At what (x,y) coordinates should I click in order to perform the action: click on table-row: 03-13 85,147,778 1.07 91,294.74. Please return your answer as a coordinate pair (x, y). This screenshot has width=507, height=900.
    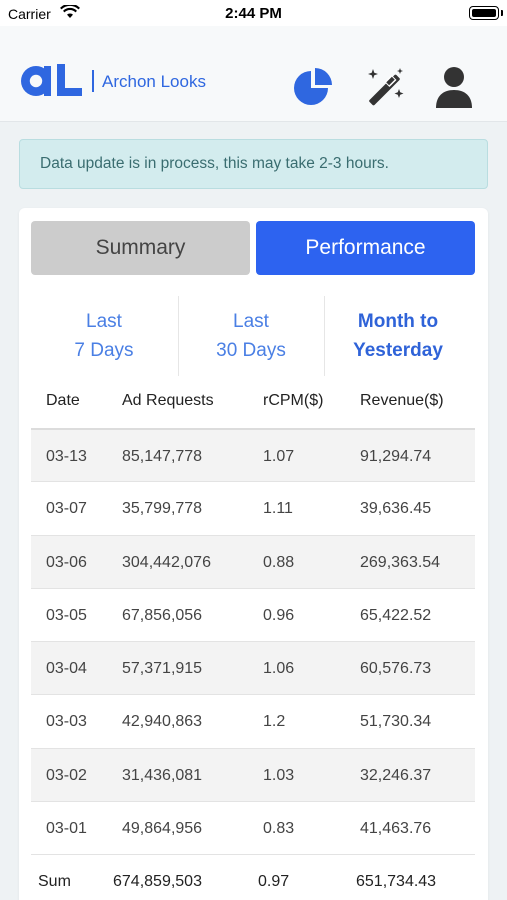
    Looking at the image, I should click on (253, 455).